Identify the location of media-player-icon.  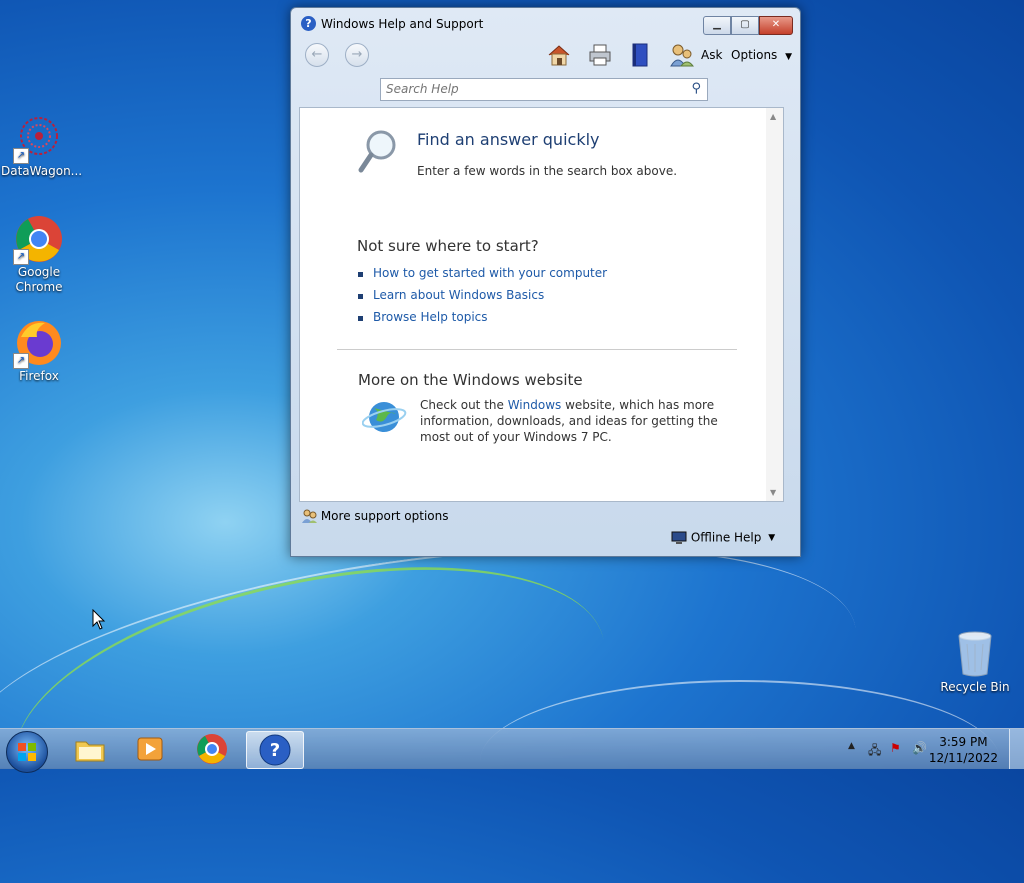
(150, 749).